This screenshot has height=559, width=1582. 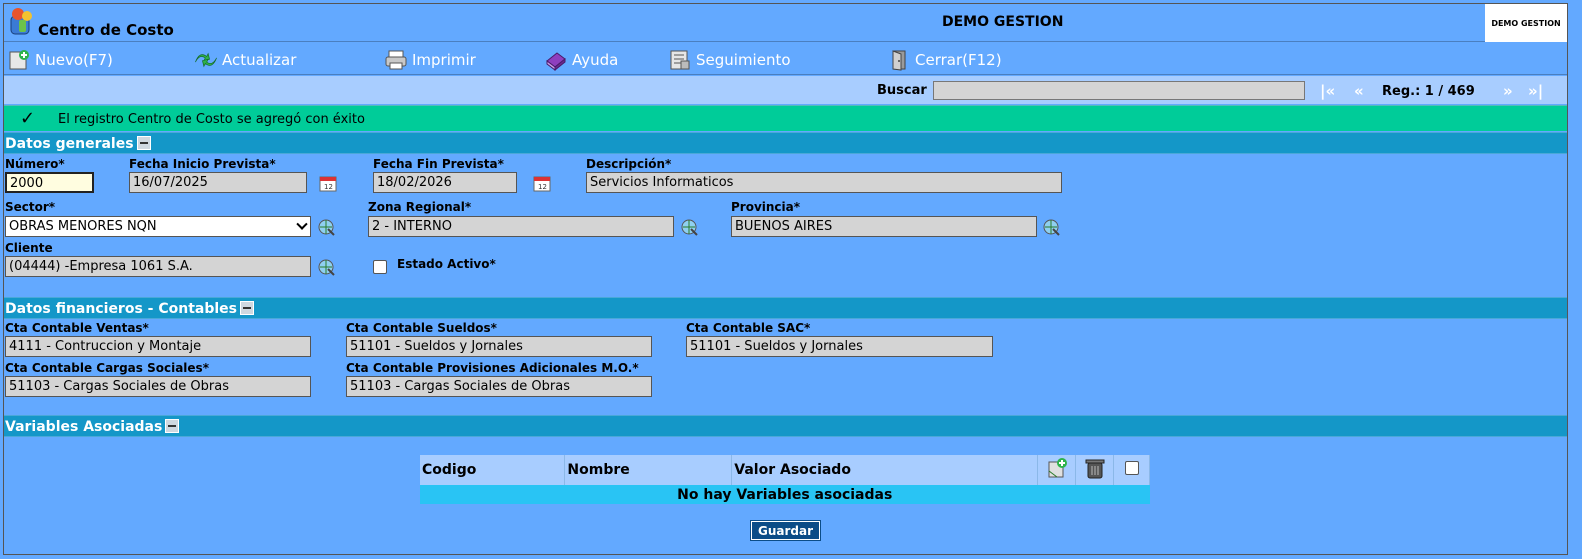 I want to click on cerrar-button: Cerrar(F12), so click(x=944, y=60).